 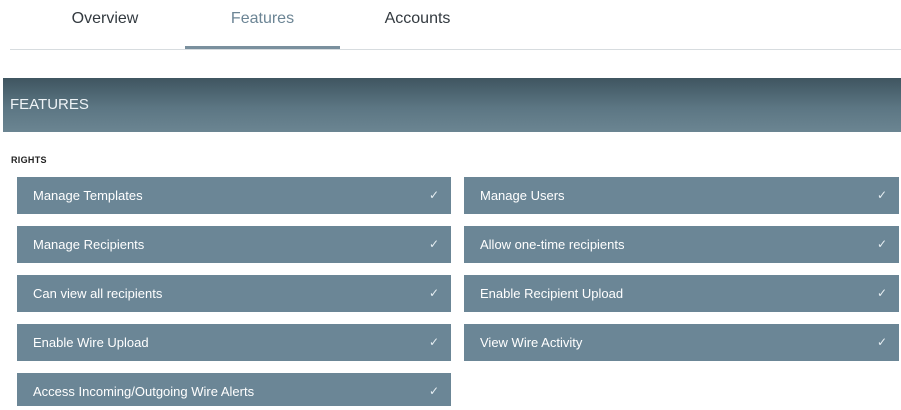 I want to click on tab-divider, so click(x=455, y=49).